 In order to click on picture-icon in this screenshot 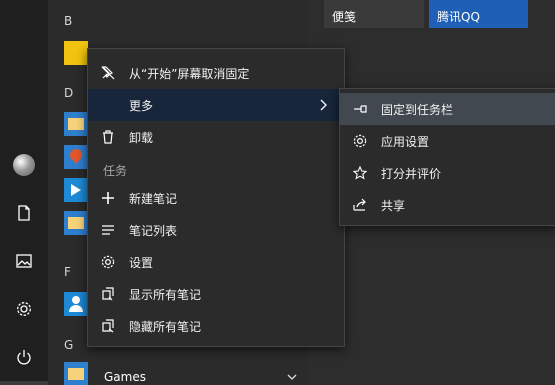, I will do `click(24, 261)`.